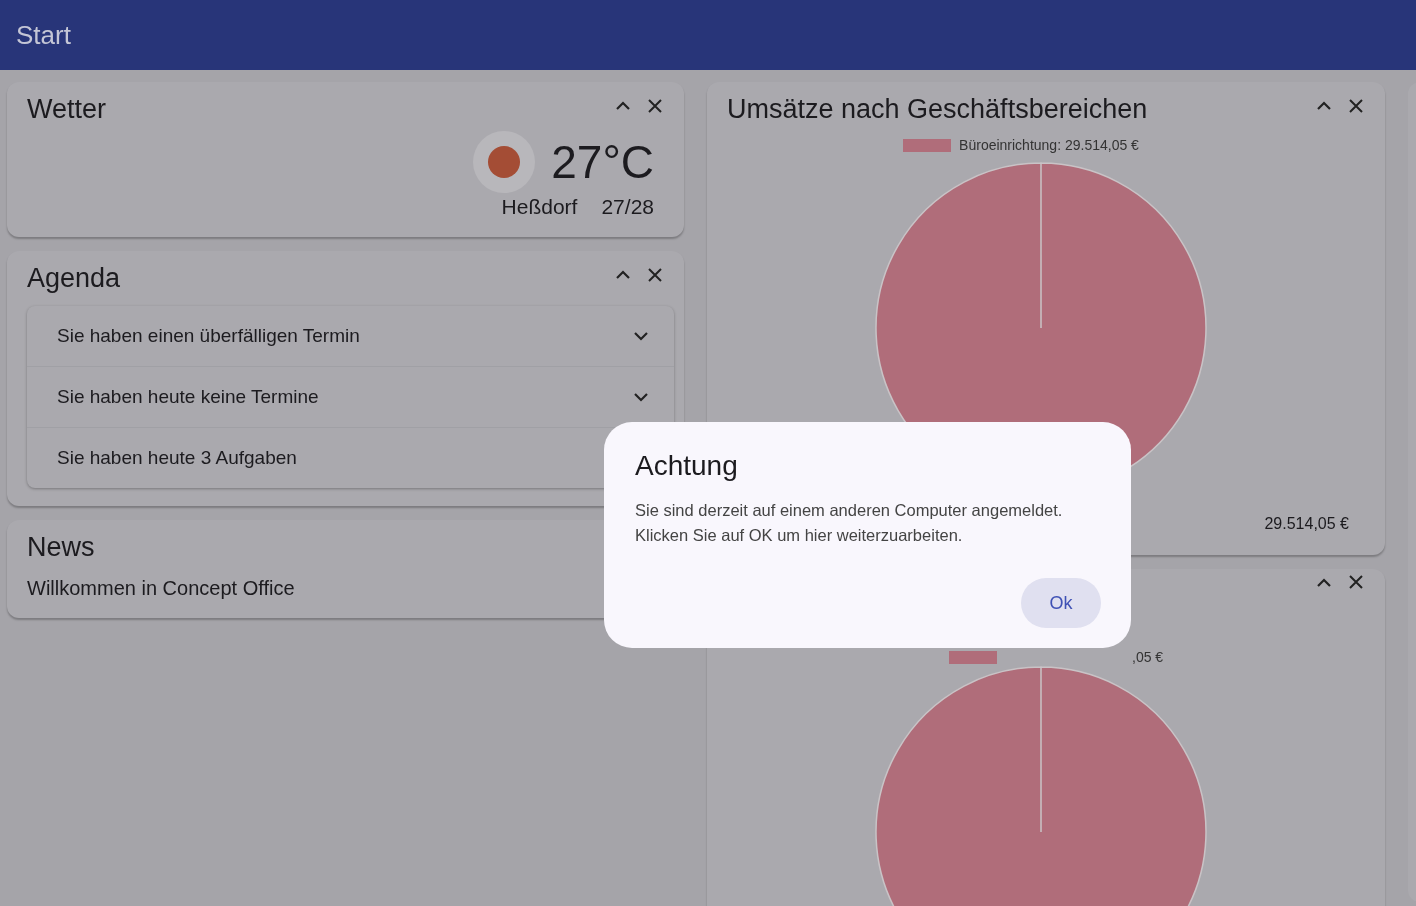  Describe the element at coordinates (43, 35) in the screenshot. I see `page-title: Start` at that location.